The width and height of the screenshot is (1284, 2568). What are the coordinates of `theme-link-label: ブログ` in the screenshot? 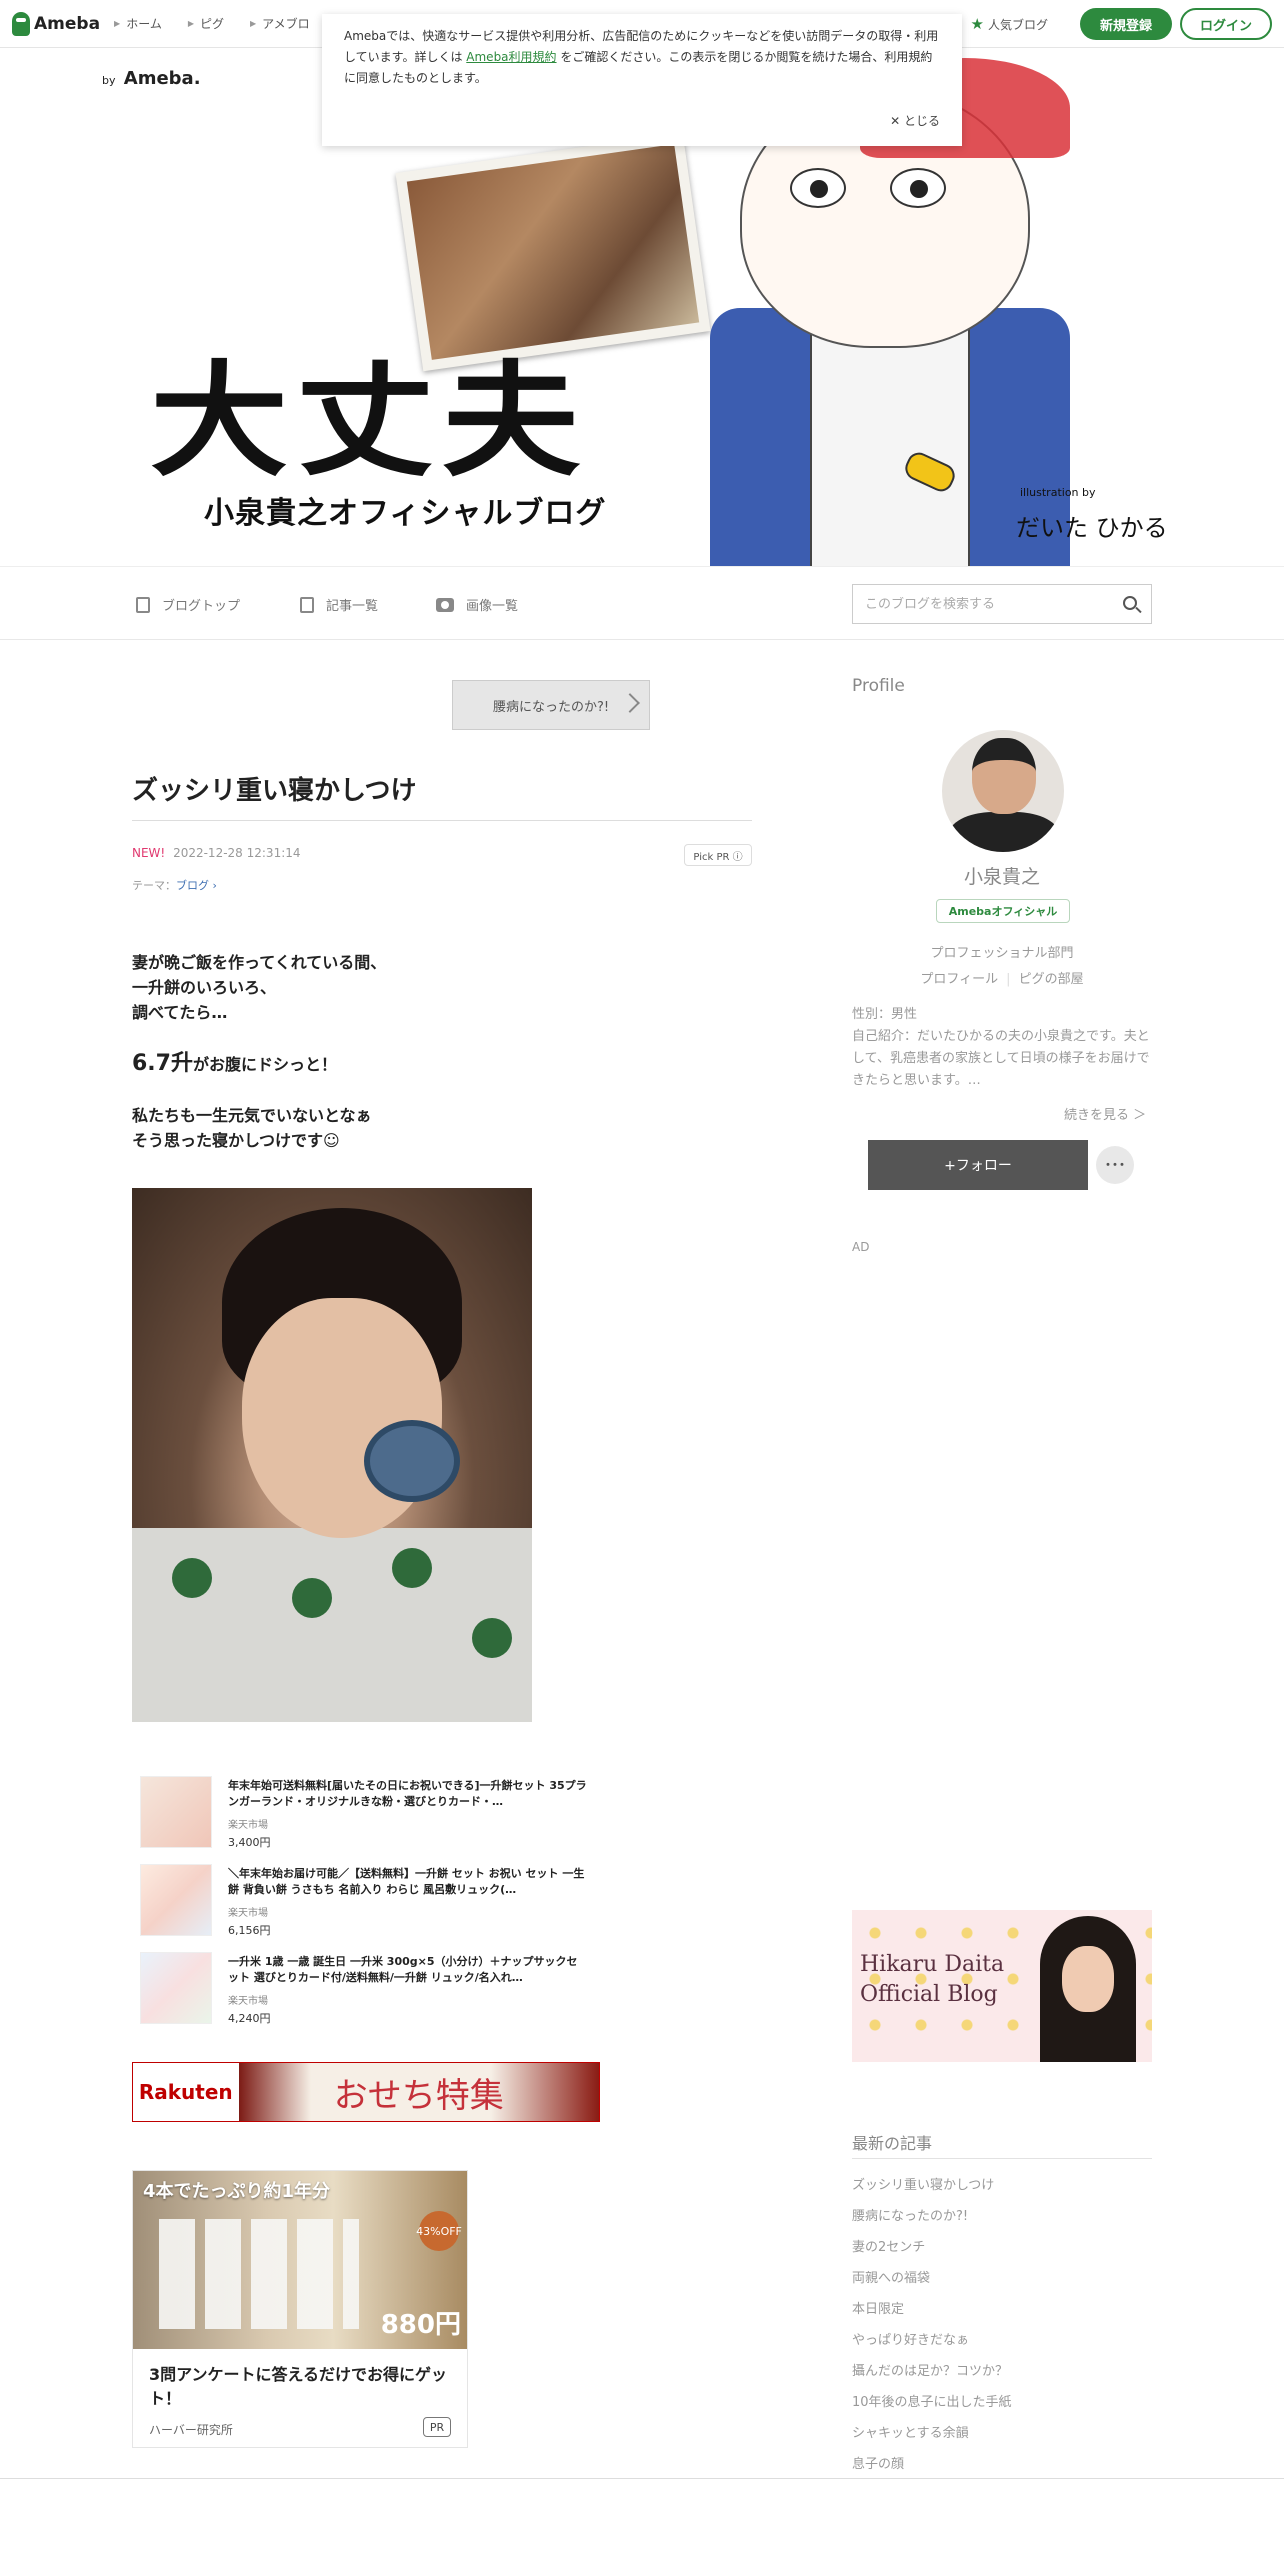 It's located at (192, 885).